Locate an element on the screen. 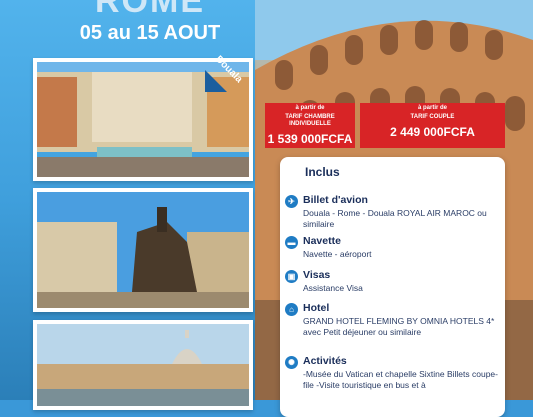 This screenshot has width=533, height=417. section-flight-title: Billet d'avion is located at coordinates (335, 200).